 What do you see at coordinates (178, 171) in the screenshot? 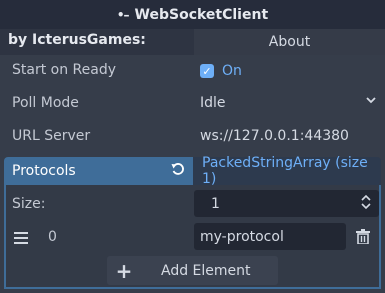
I see `reset-icon` at bounding box center [178, 171].